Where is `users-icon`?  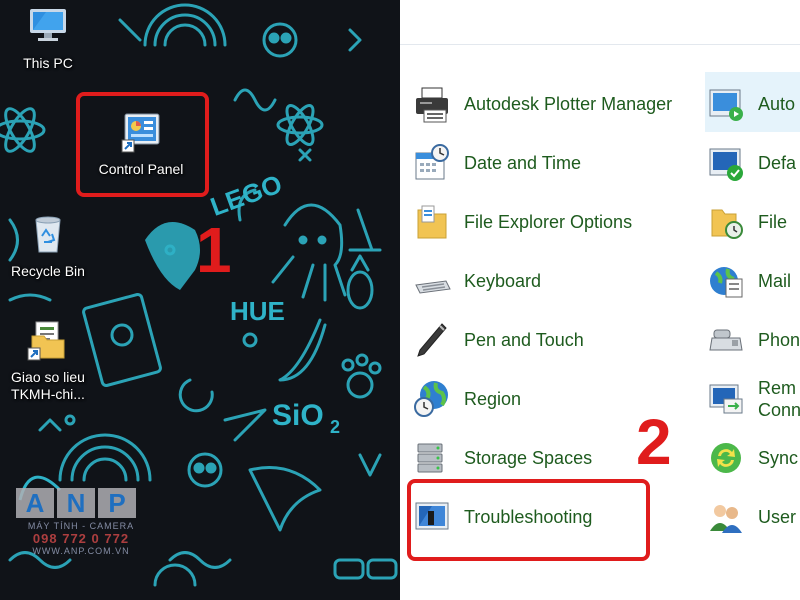
users-icon is located at coordinates (726, 519).